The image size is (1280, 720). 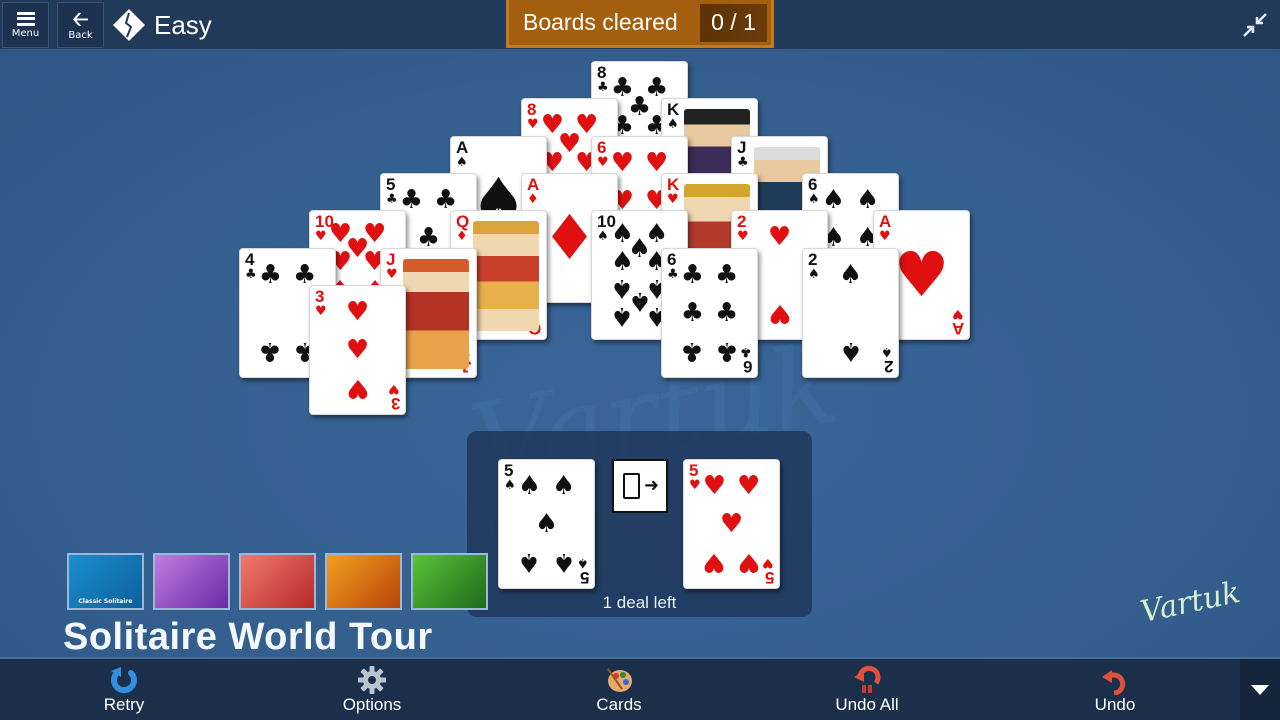 I want to click on back-arrow-icon: 🡠, so click(x=80, y=18).